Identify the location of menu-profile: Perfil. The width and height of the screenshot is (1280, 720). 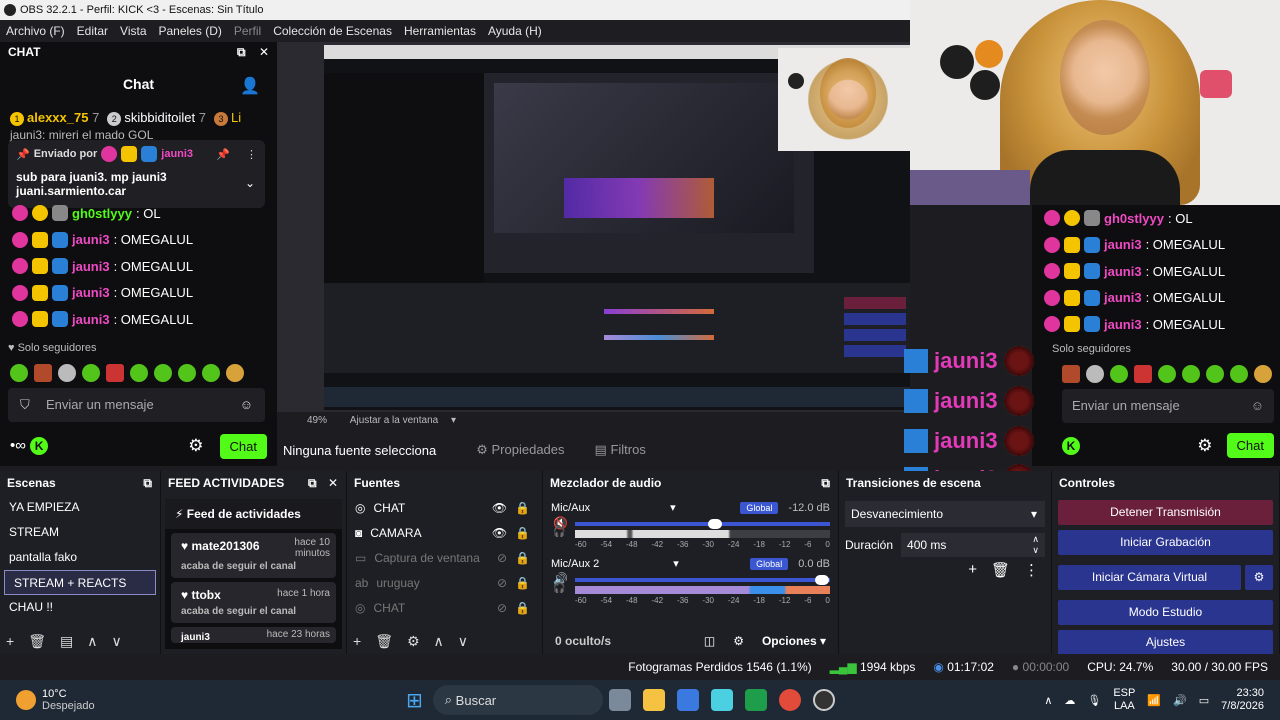
(247, 31).